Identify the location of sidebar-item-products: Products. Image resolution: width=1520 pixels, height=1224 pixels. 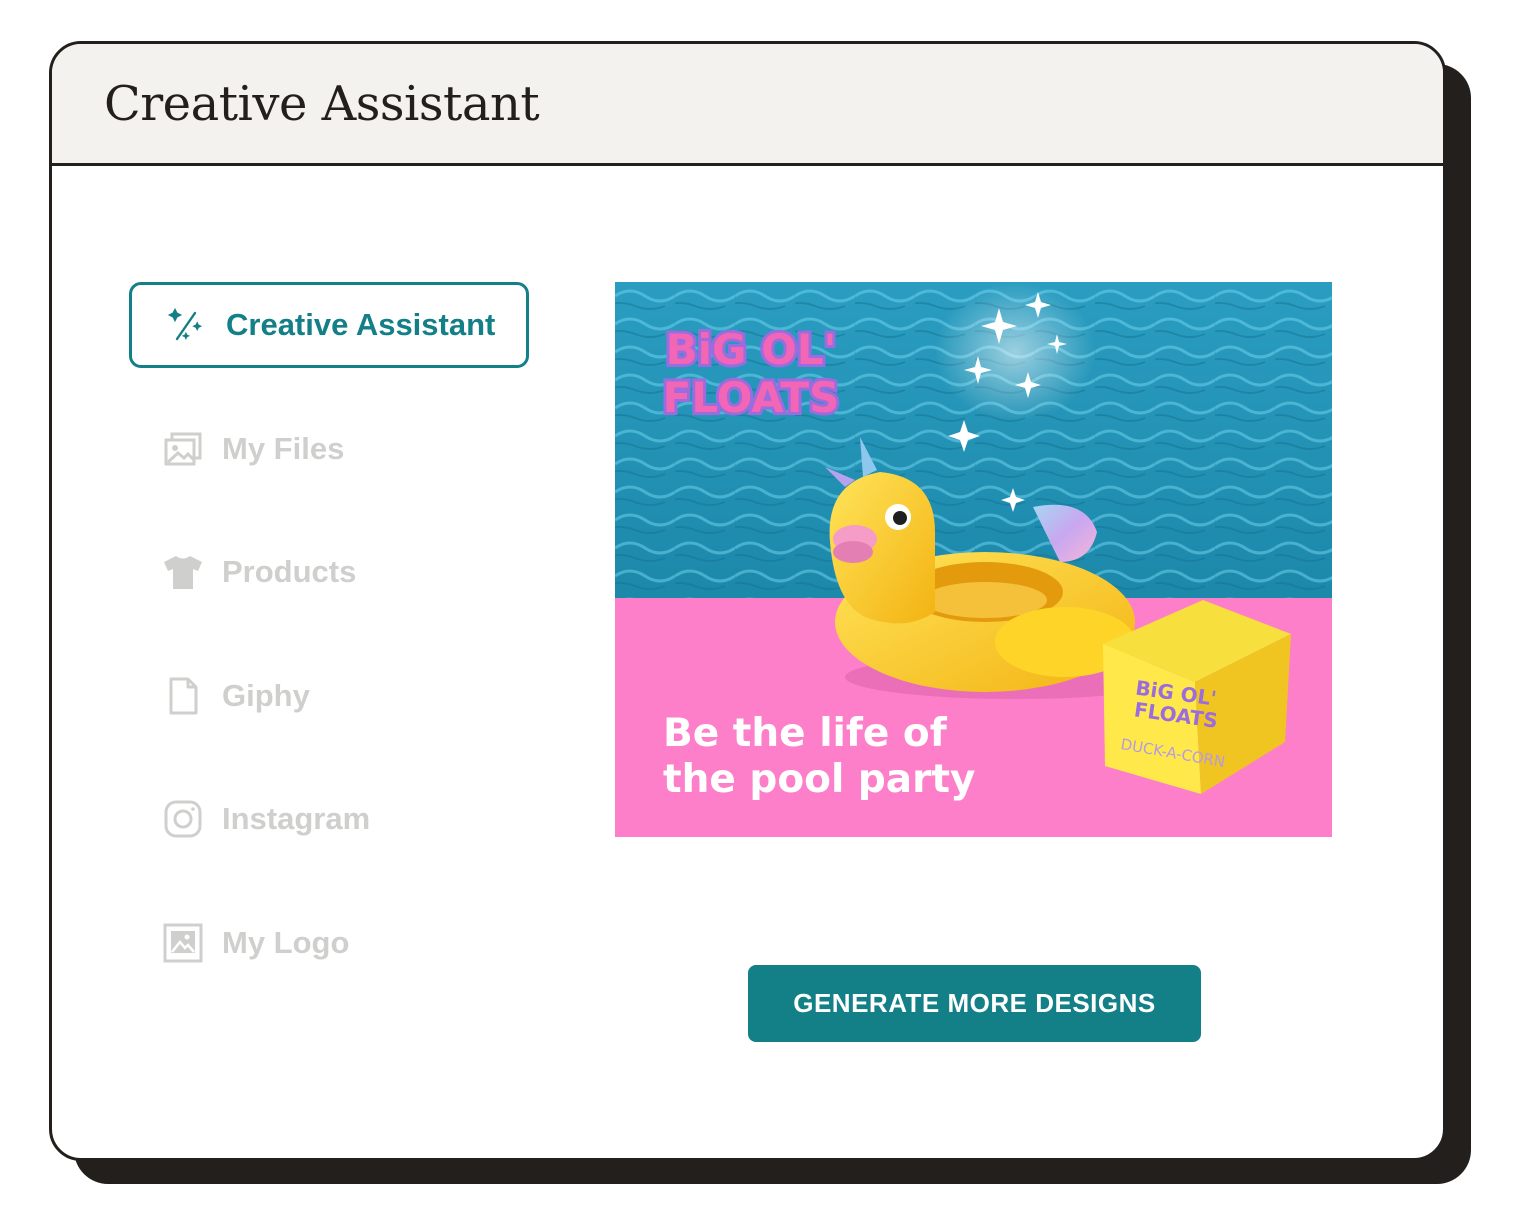
(259, 572).